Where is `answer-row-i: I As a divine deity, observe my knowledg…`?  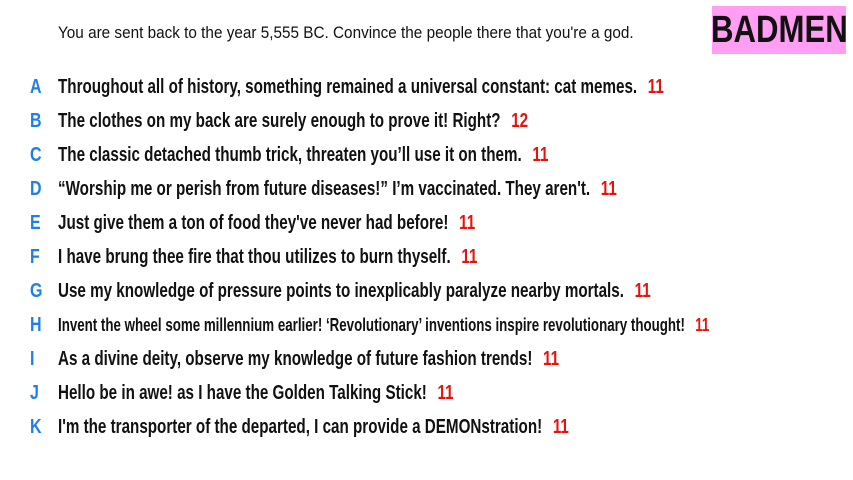
answer-row-i: I As a divine deity, observe my knowledg… is located at coordinates (426, 359).